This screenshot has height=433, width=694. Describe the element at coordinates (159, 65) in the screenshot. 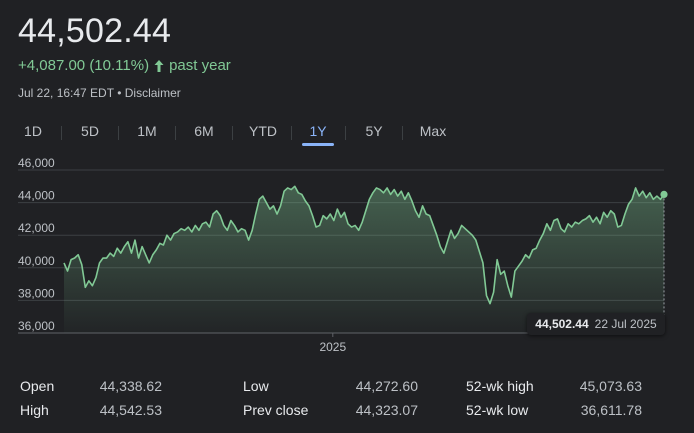

I see `arrow-up-icon` at that location.